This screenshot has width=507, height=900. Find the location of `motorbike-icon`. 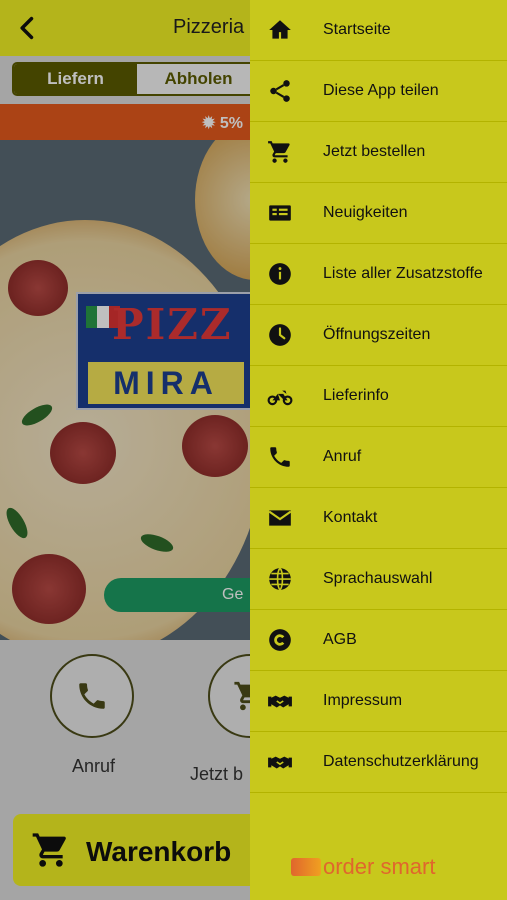

motorbike-icon is located at coordinates (280, 396).